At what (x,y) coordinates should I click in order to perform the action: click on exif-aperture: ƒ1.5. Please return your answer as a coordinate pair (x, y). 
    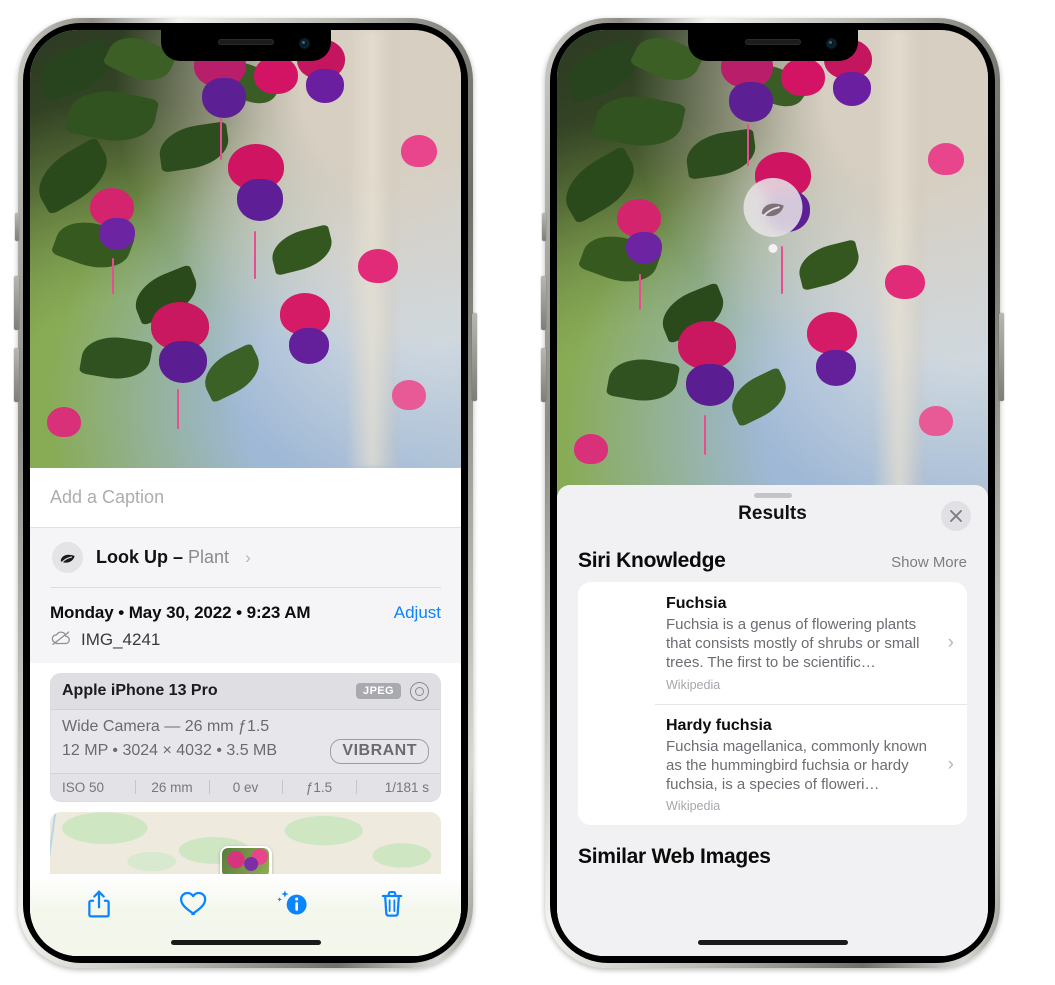
    Looking at the image, I should click on (319, 787).